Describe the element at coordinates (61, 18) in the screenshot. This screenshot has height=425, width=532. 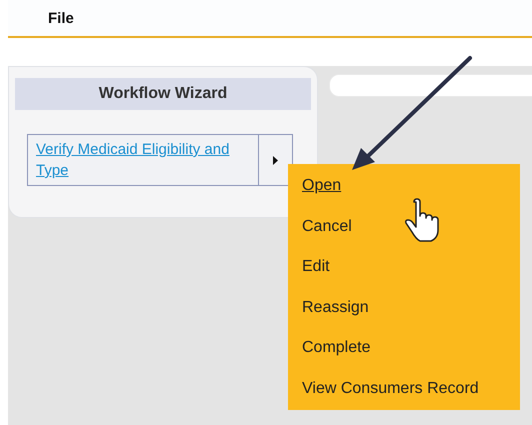
I see `menu-item: File` at that location.